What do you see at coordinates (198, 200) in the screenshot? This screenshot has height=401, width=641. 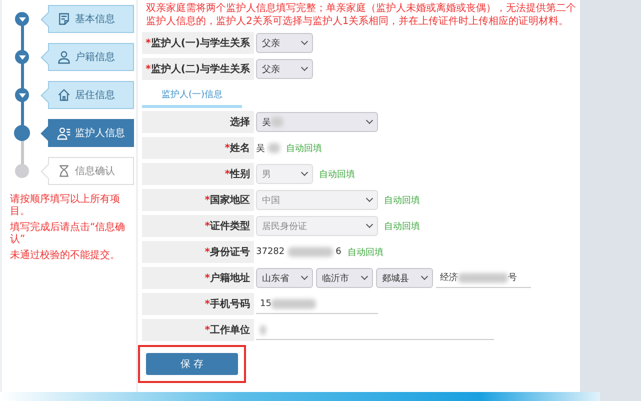 I see `field-label: *国家地区` at bounding box center [198, 200].